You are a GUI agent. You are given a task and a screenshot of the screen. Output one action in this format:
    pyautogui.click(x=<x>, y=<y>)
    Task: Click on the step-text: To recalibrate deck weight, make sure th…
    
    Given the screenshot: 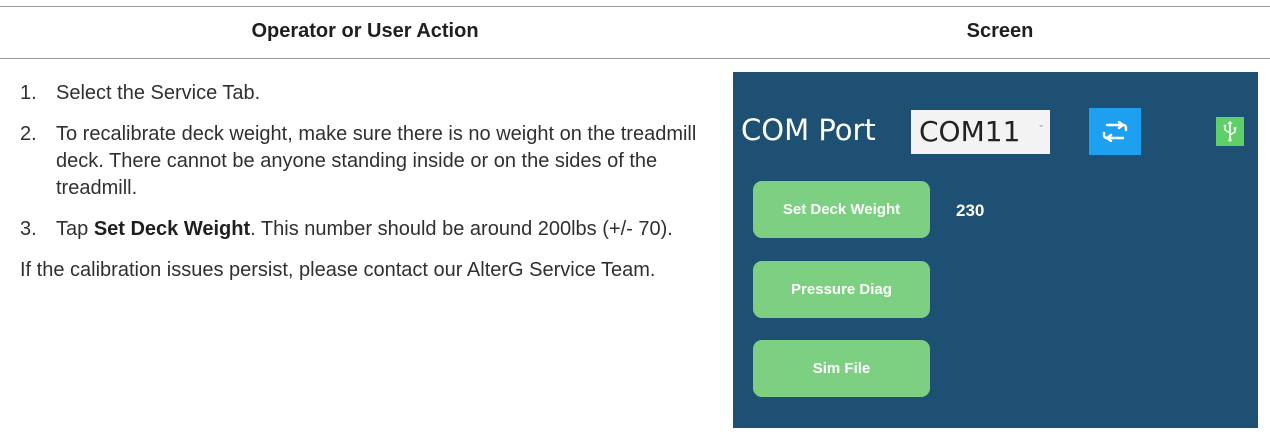 What is the action you would take?
    pyautogui.click(x=376, y=161)
    